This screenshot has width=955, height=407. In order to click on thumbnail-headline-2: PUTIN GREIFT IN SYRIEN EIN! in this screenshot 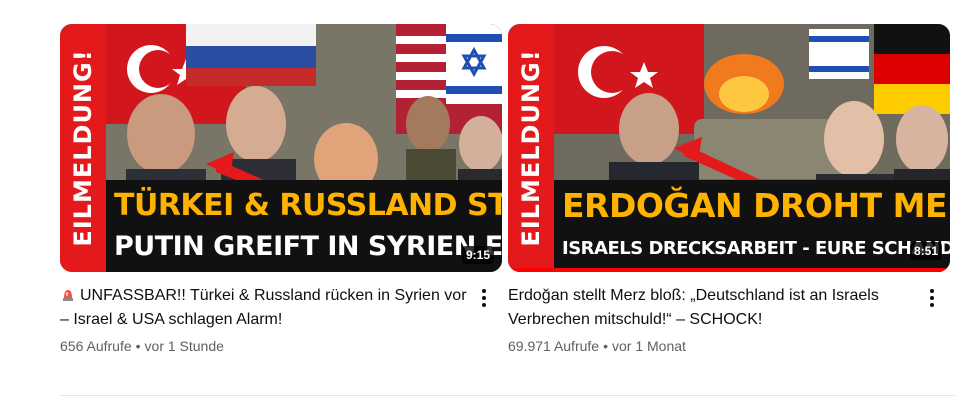, I will do `click(308, 246)`.